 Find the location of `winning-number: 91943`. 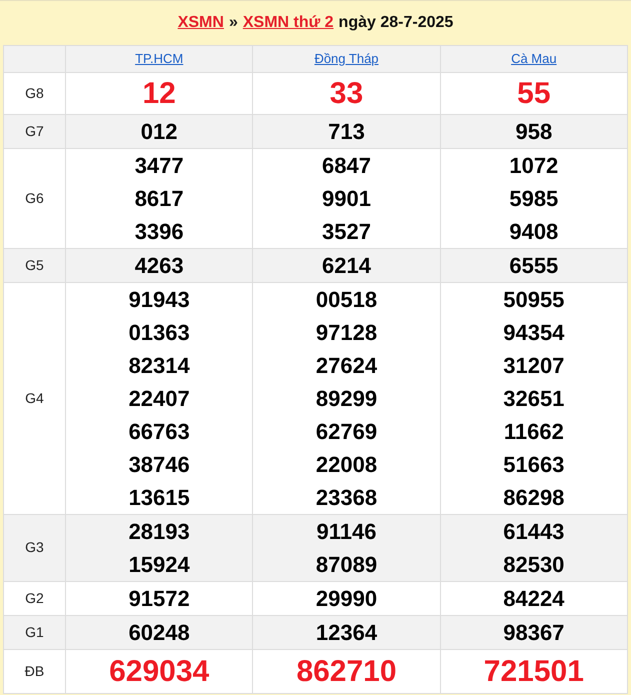

winning-number: 91943 is located at coordinates (159, 299).